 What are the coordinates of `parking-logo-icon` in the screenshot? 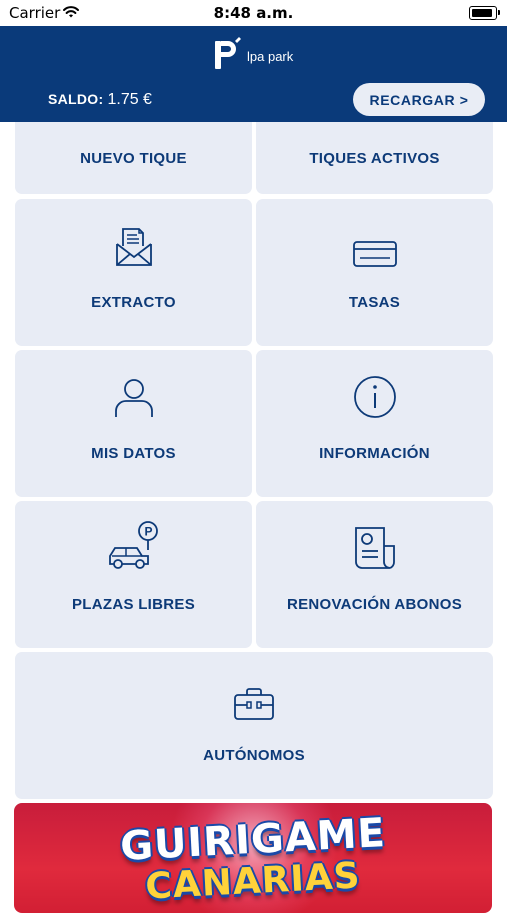 It's located at (228, 53).